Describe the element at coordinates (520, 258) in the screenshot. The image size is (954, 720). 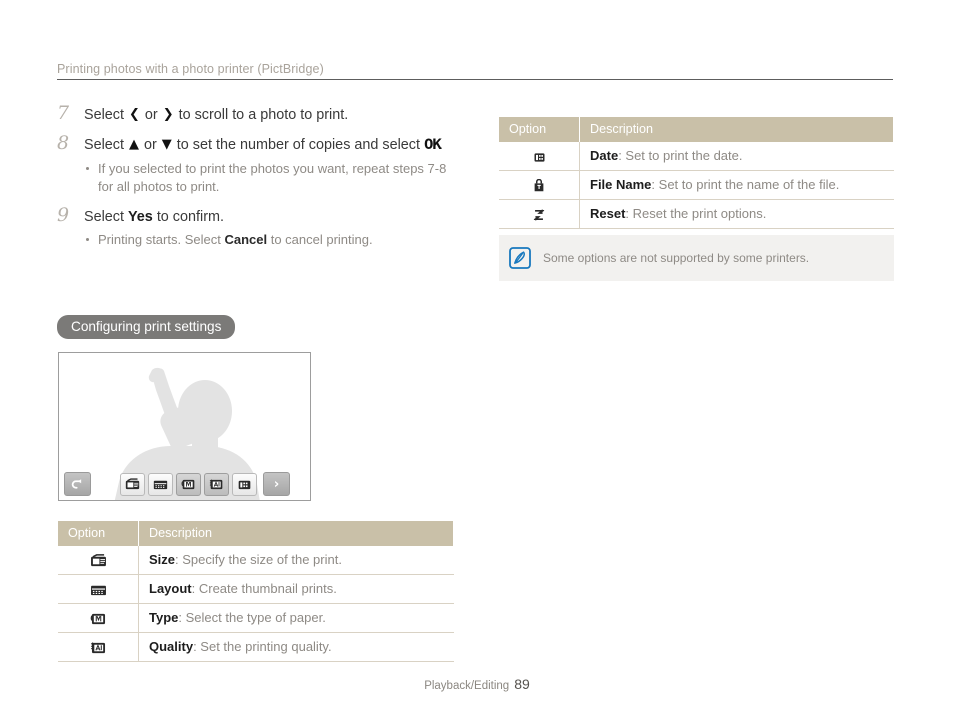
I see `note-pen-icon` at that location.